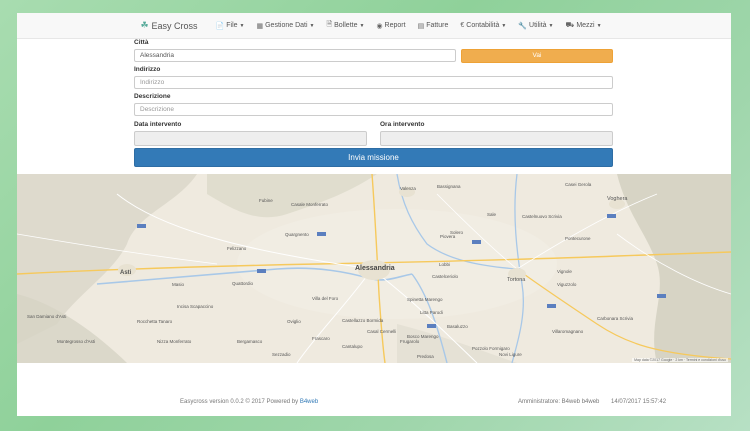  I want to click on brand: ☘ Easy Cross, so click(168, 25).